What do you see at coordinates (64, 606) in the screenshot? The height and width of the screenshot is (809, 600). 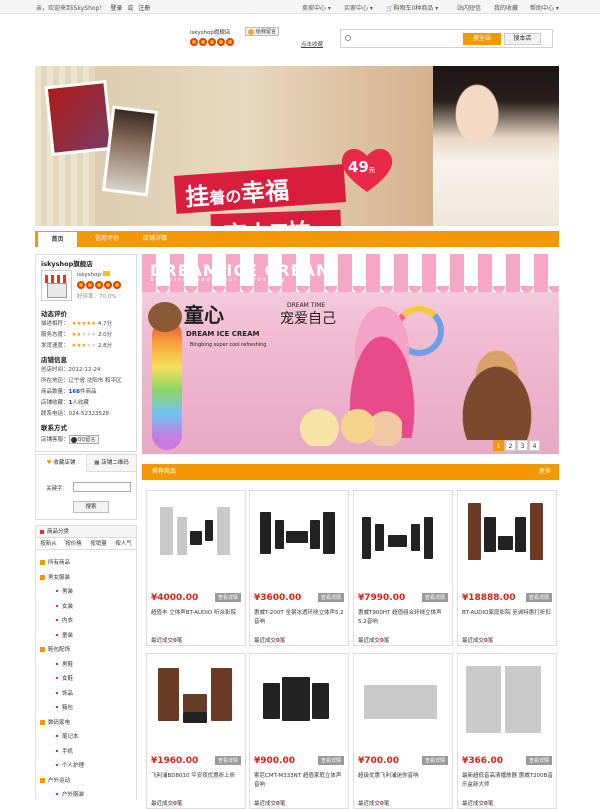 I see `subcategory-item: 女装` at bounding box center [64, 606].